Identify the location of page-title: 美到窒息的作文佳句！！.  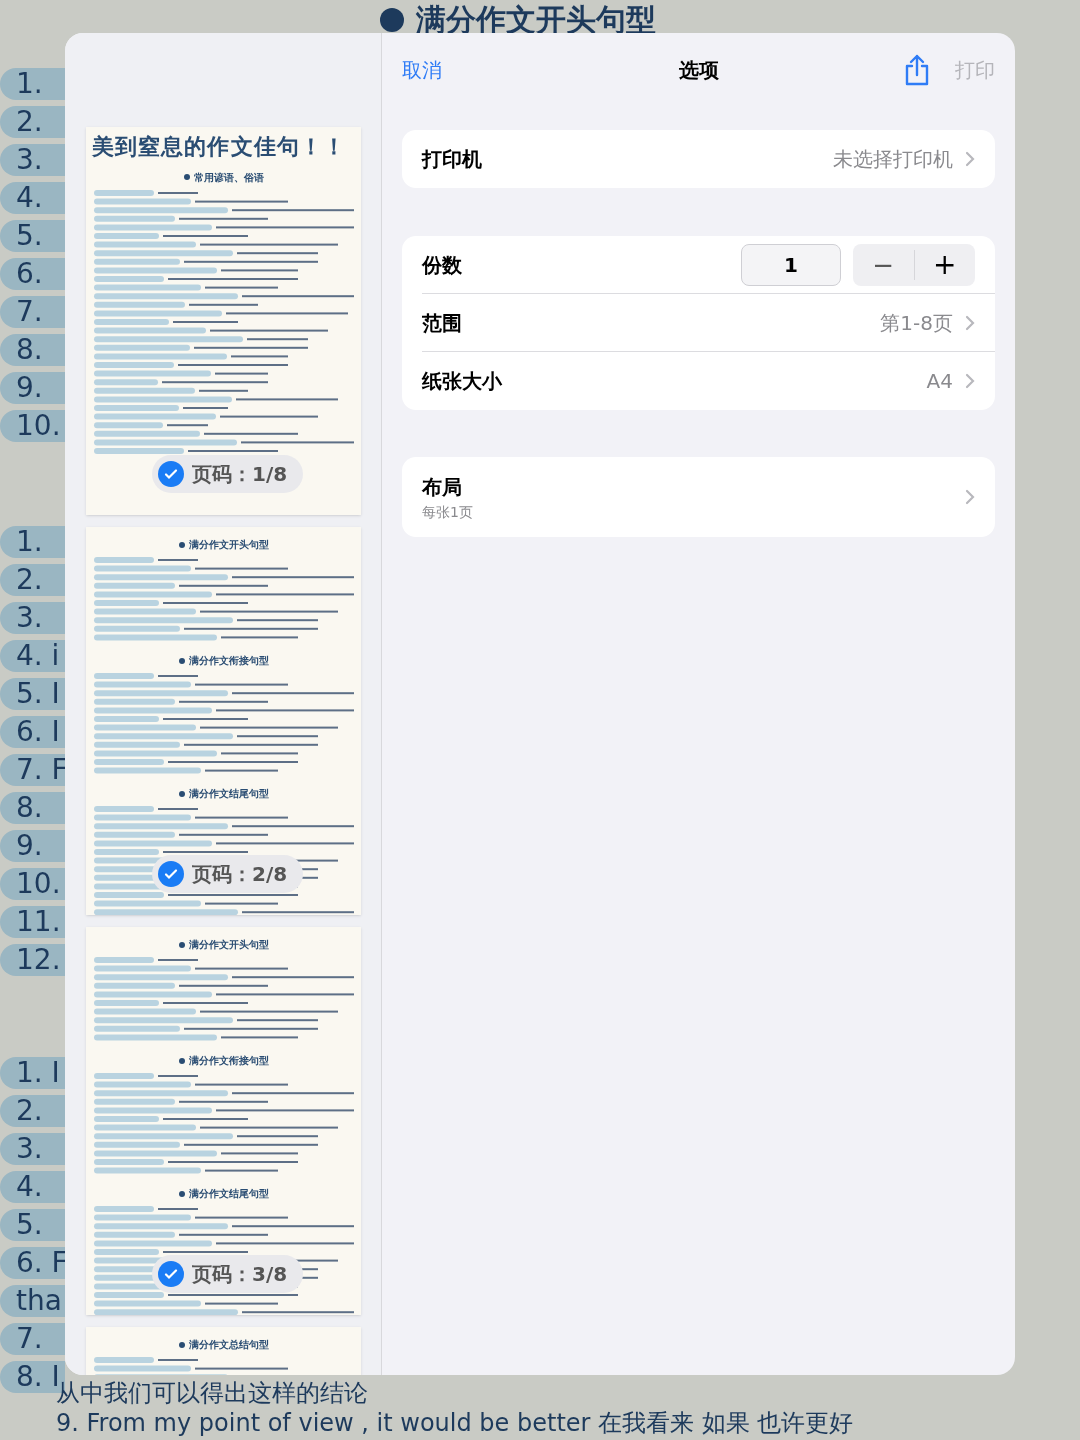
(220, 147).